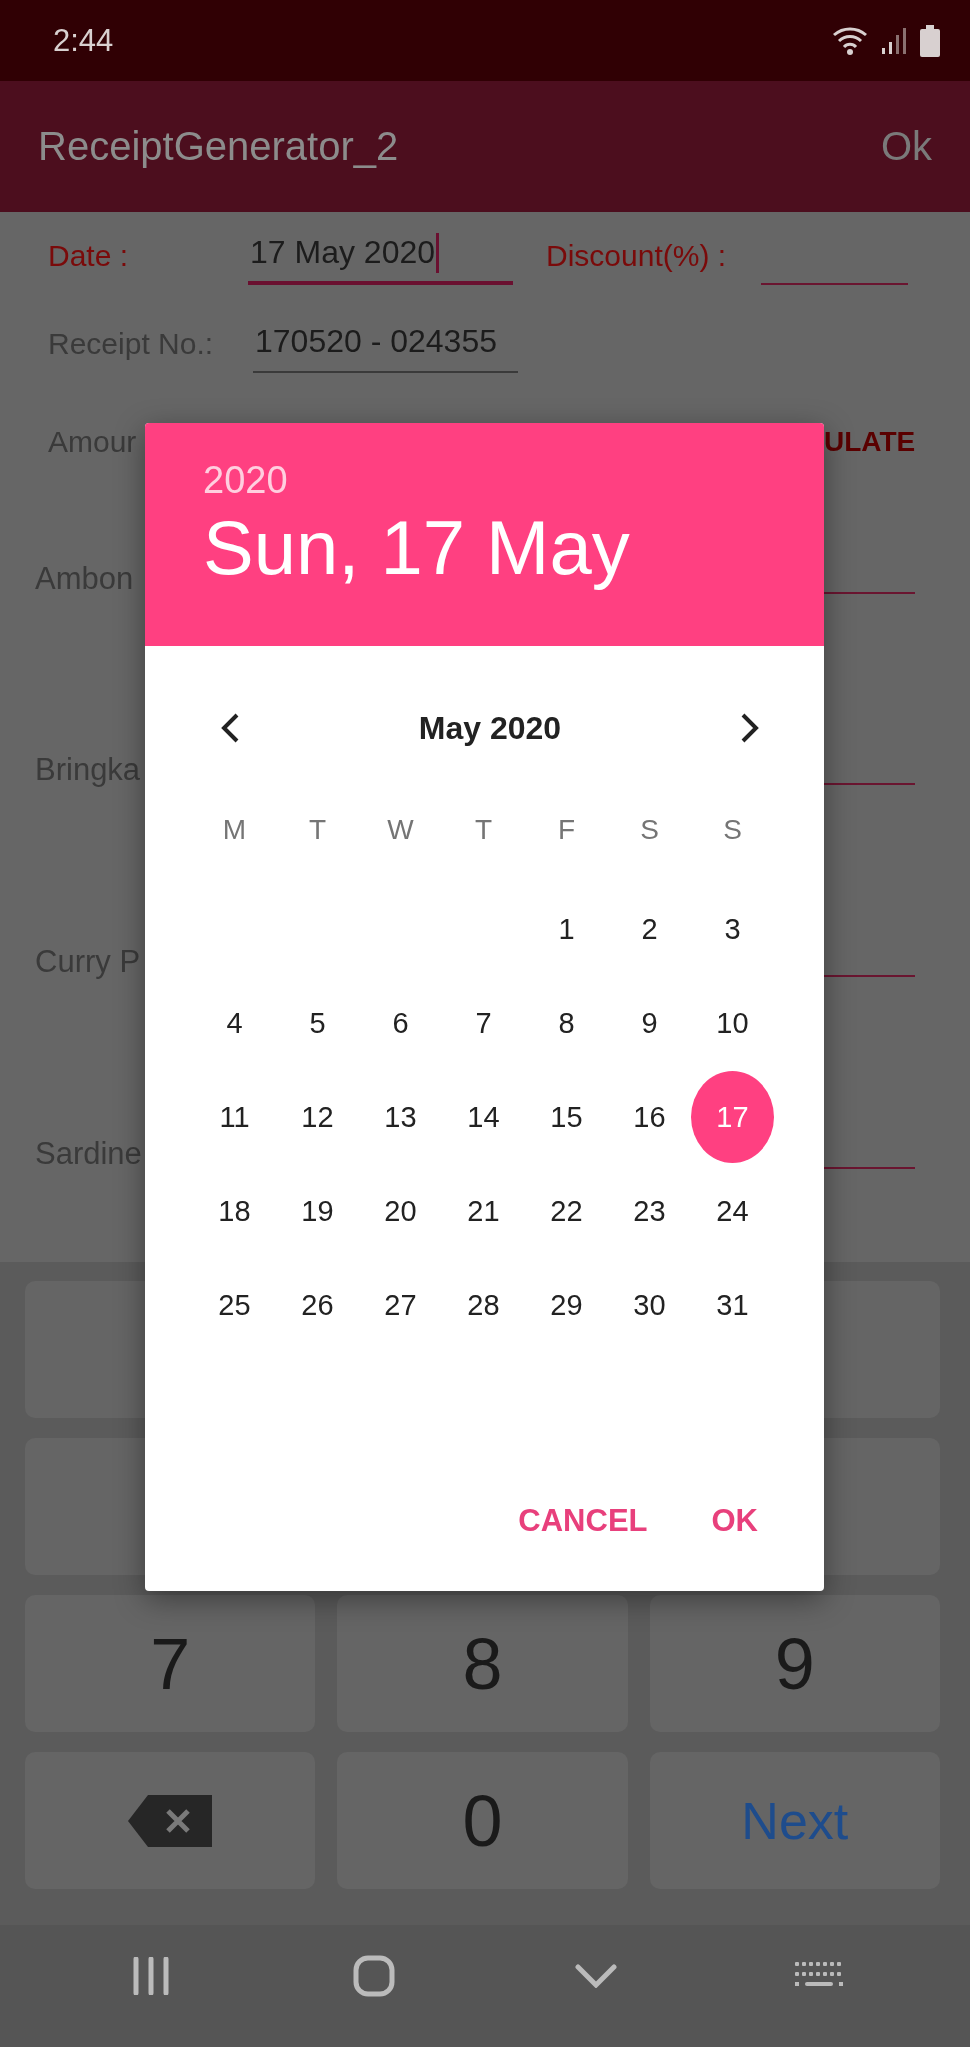 The width and height of the screenshot is (970, 2047). Describe the element at coordinates (317, 1305) in the screenshot. I see `calendar-day: 26` at that location.